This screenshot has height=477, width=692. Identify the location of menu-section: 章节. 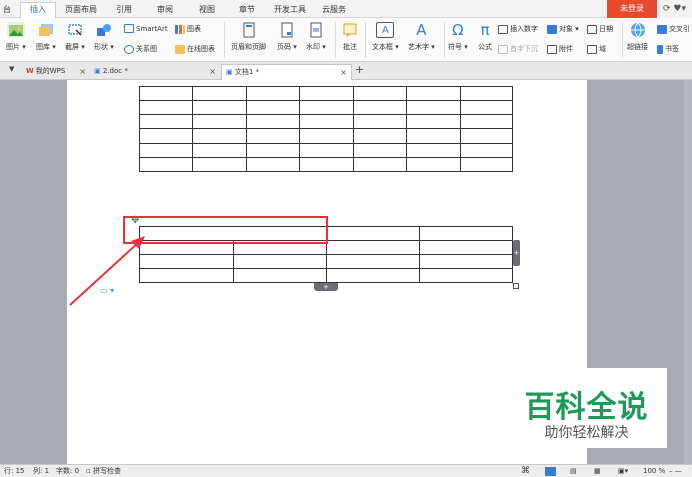
(247, 10).